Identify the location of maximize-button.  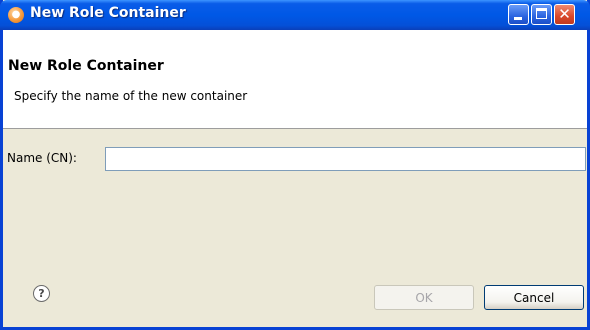
(541, 14).